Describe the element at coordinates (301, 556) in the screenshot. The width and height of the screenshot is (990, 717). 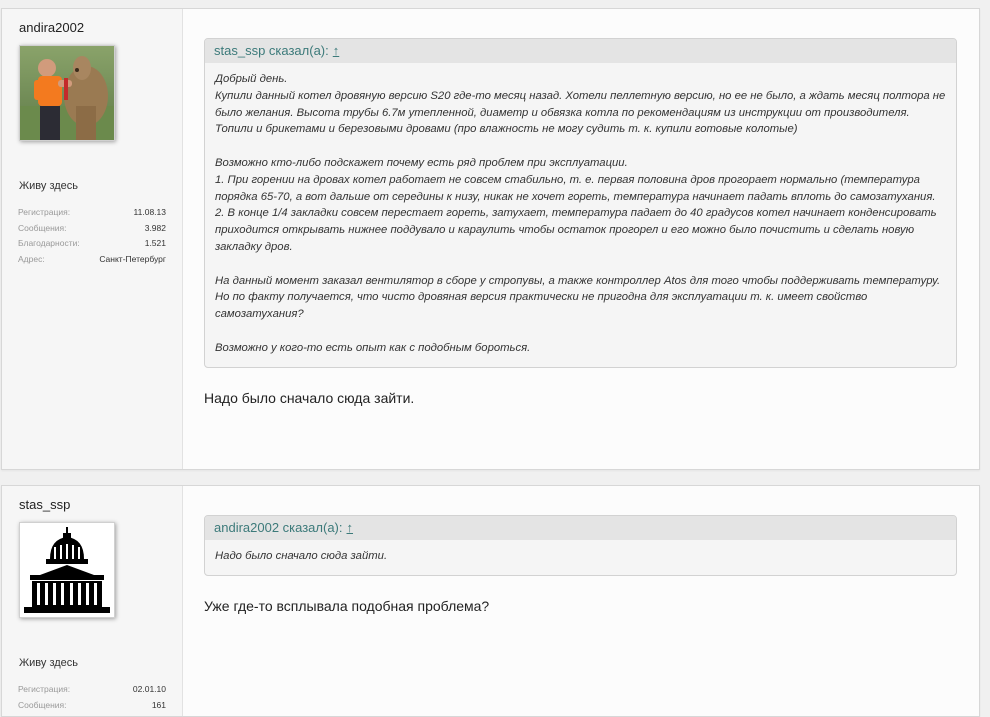
I see `quote-line: Надо было сначало сюда зайти.` at that location.